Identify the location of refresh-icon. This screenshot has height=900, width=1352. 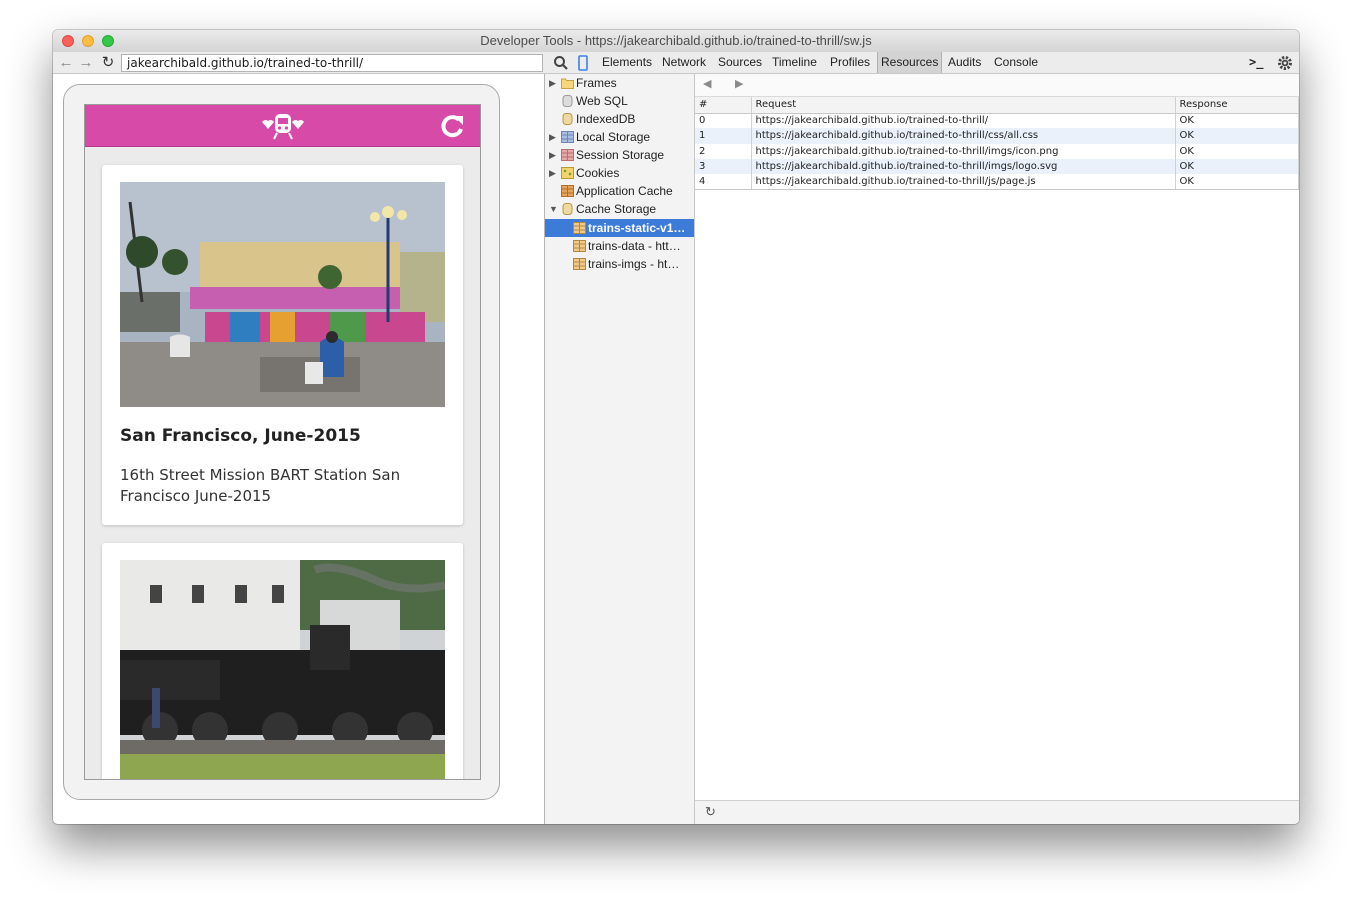
(452, 126).